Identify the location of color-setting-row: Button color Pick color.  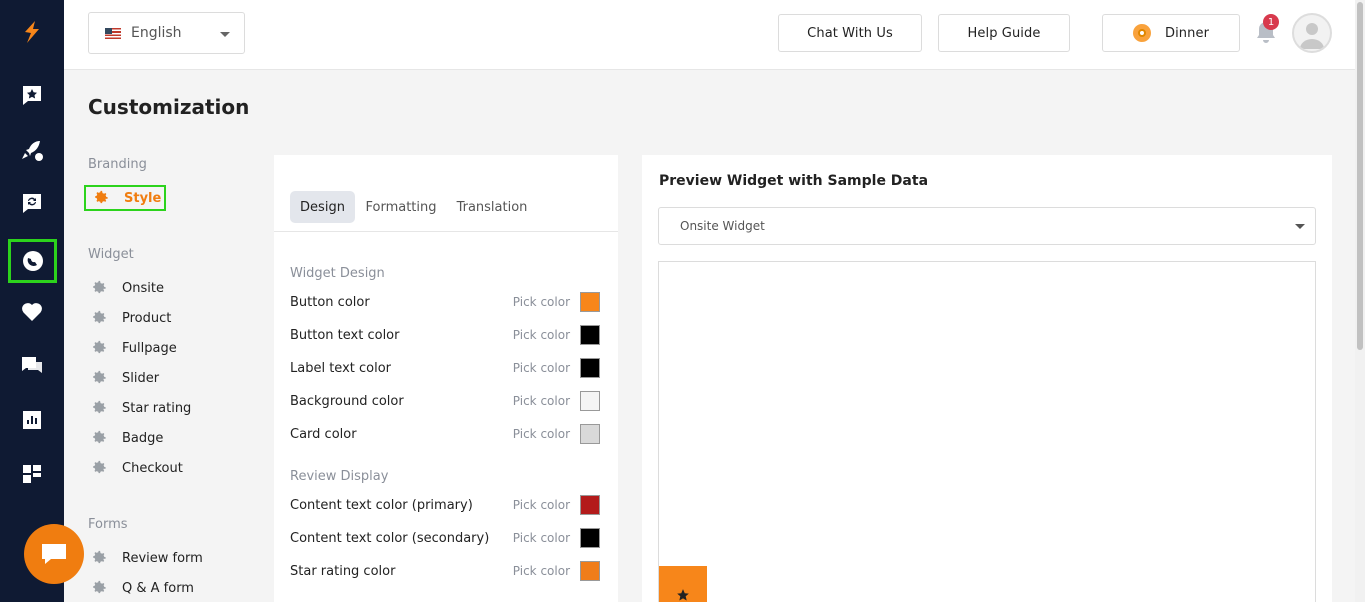
(445, 302).